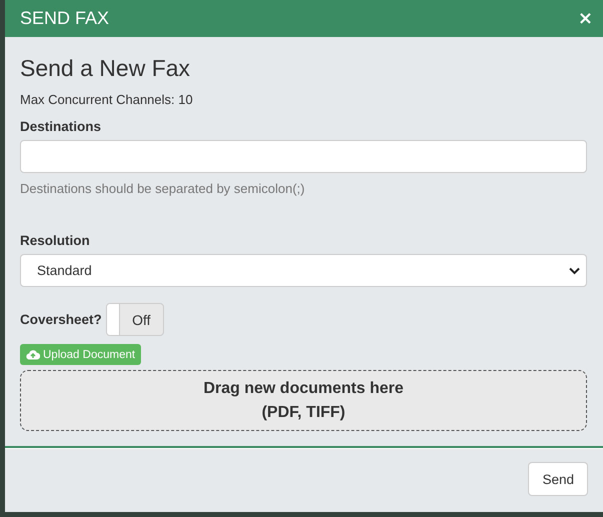 This screenshot has height=517, width=603. What do you see at coordinates (303, 156) in the screenshot?
I see `destinations-field` at bounding box center [303, 156].